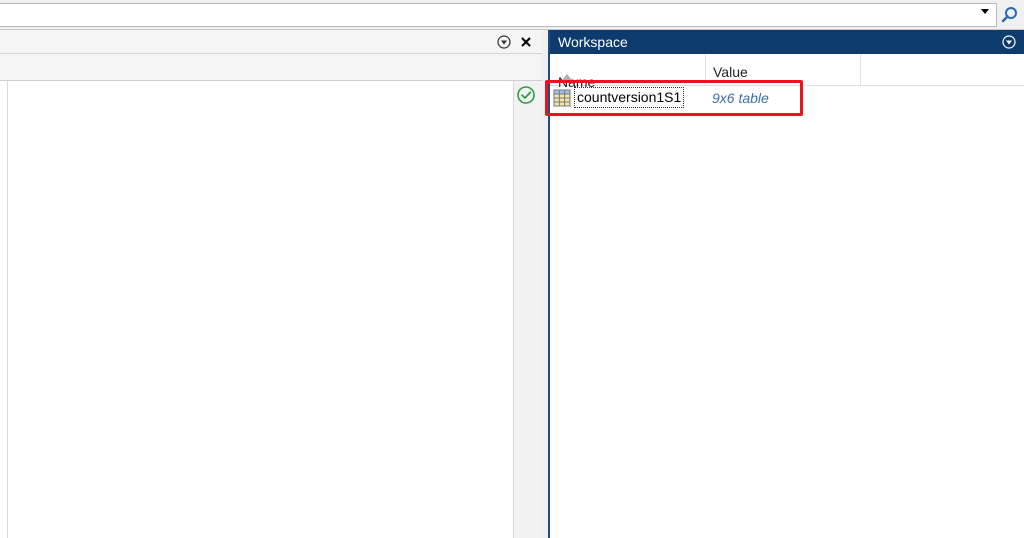 This screenshot has width=1024, height=538. I want to click on address-bar, so click(512, 15).